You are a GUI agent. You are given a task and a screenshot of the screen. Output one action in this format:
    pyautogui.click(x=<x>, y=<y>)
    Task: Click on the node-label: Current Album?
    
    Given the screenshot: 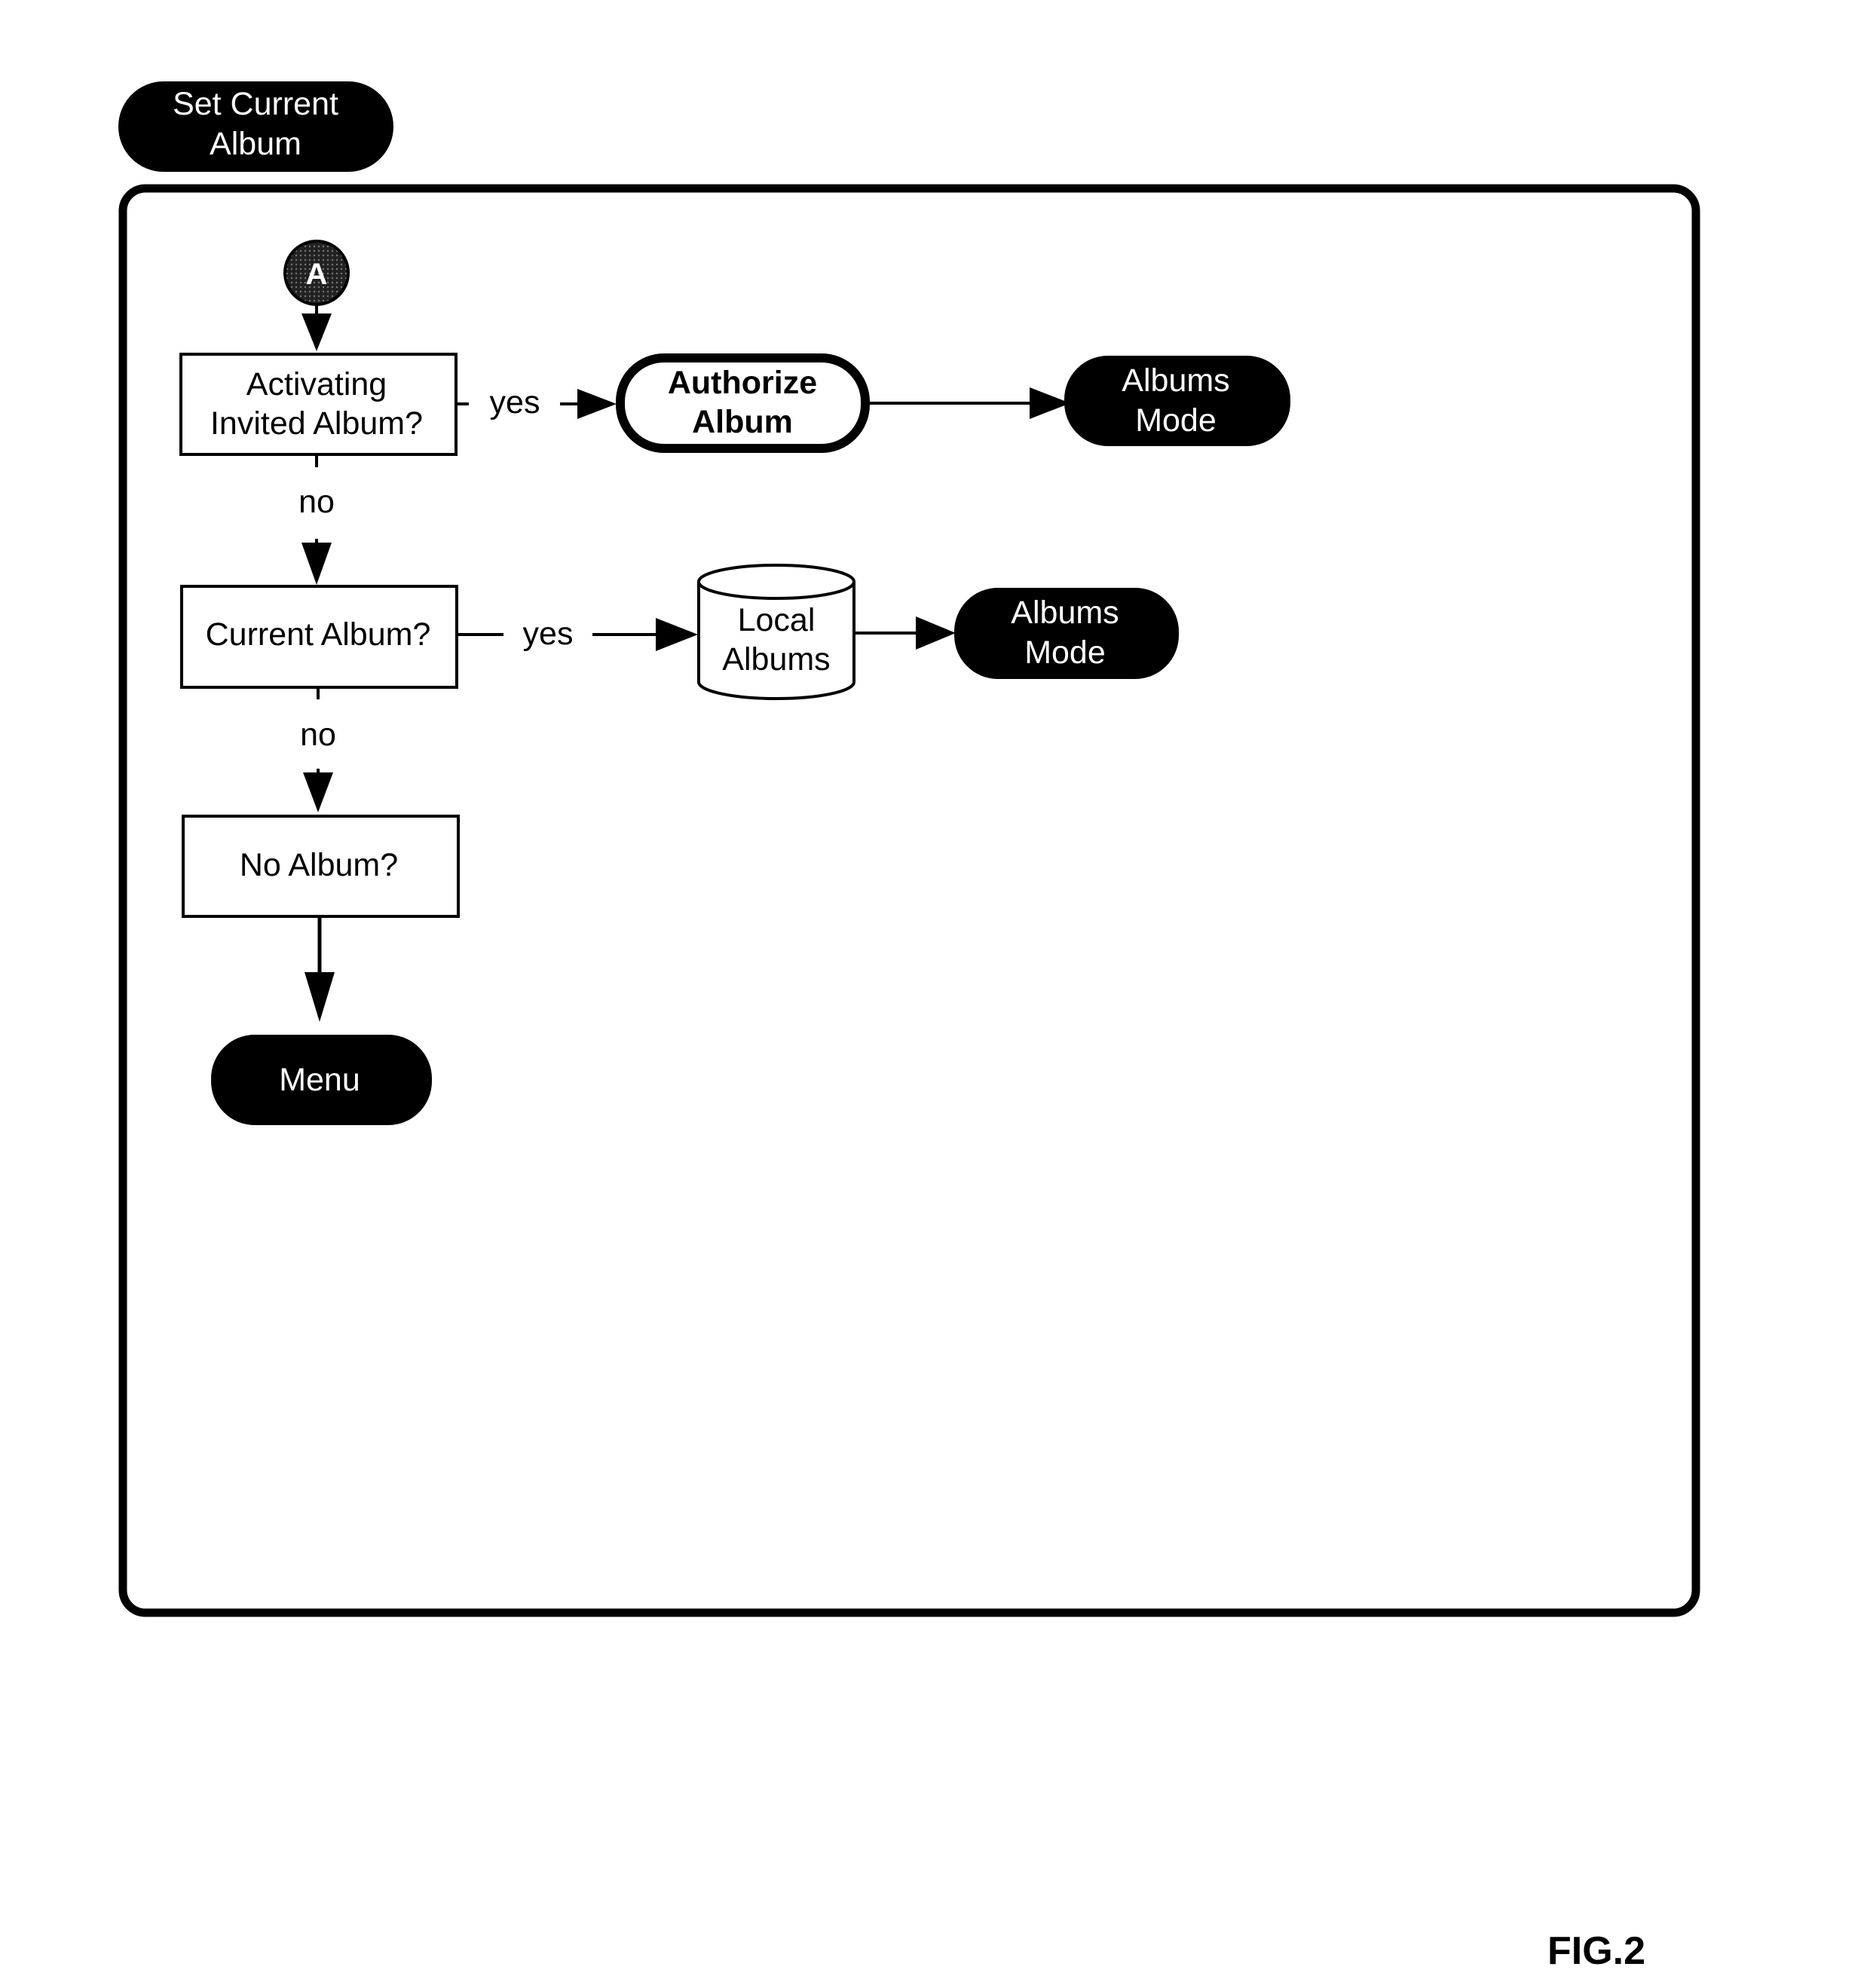 What is the action you would take?
    pyautogui.click(x=318, y=634)
    